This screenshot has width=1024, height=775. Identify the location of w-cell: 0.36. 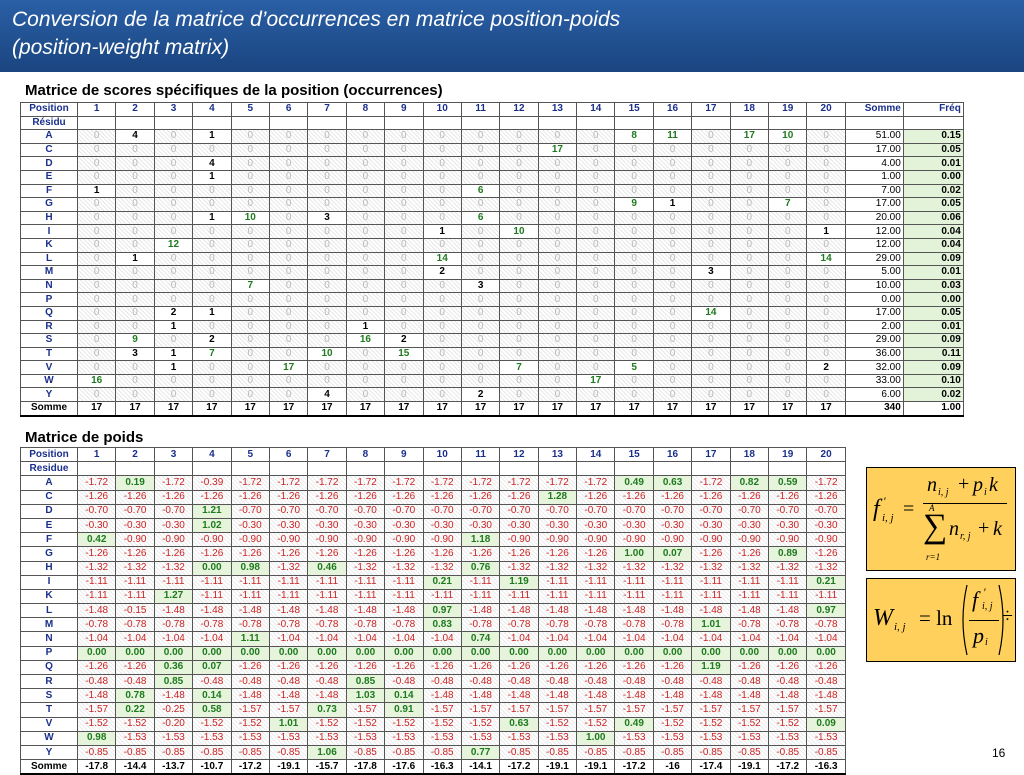
(173, 667).